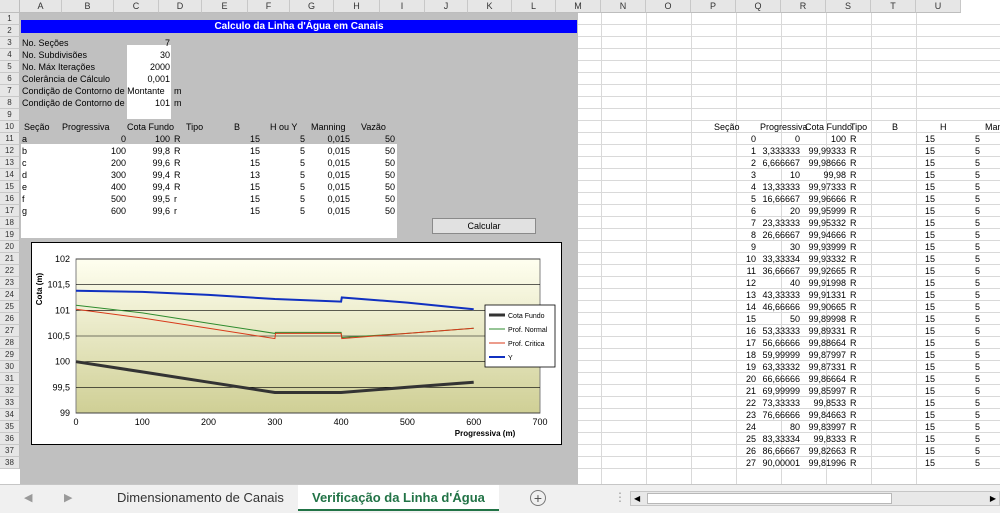  Describe the element at coordinates (825, 139) in the screenshot. I see `results-cell: 100` at that location.